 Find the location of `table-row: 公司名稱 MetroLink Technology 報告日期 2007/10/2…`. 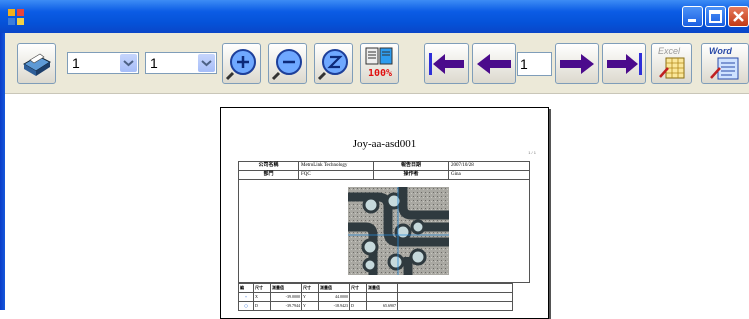

table-row: 公司名稱 MetroLink Technology 報告日期 2007/10/2… is located at coordinates (384, 166).